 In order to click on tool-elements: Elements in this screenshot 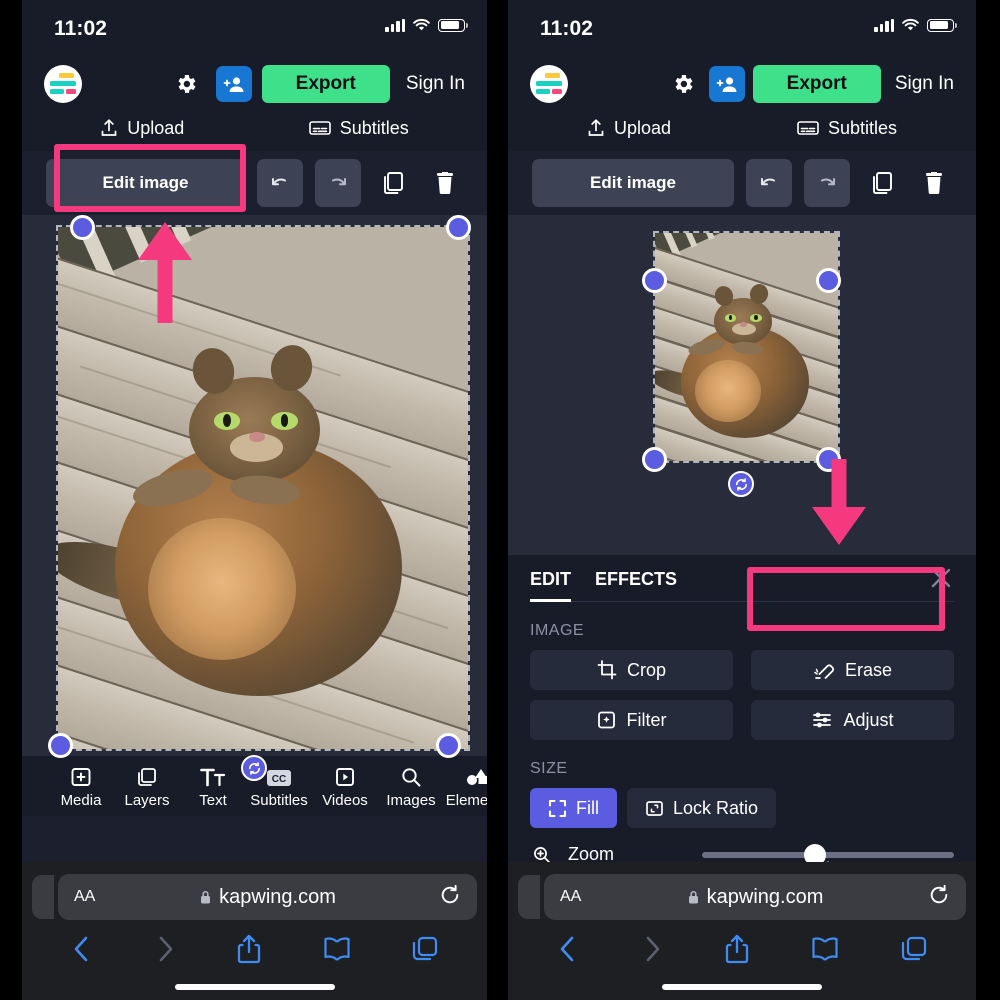, I will do `click(465, 786)`.